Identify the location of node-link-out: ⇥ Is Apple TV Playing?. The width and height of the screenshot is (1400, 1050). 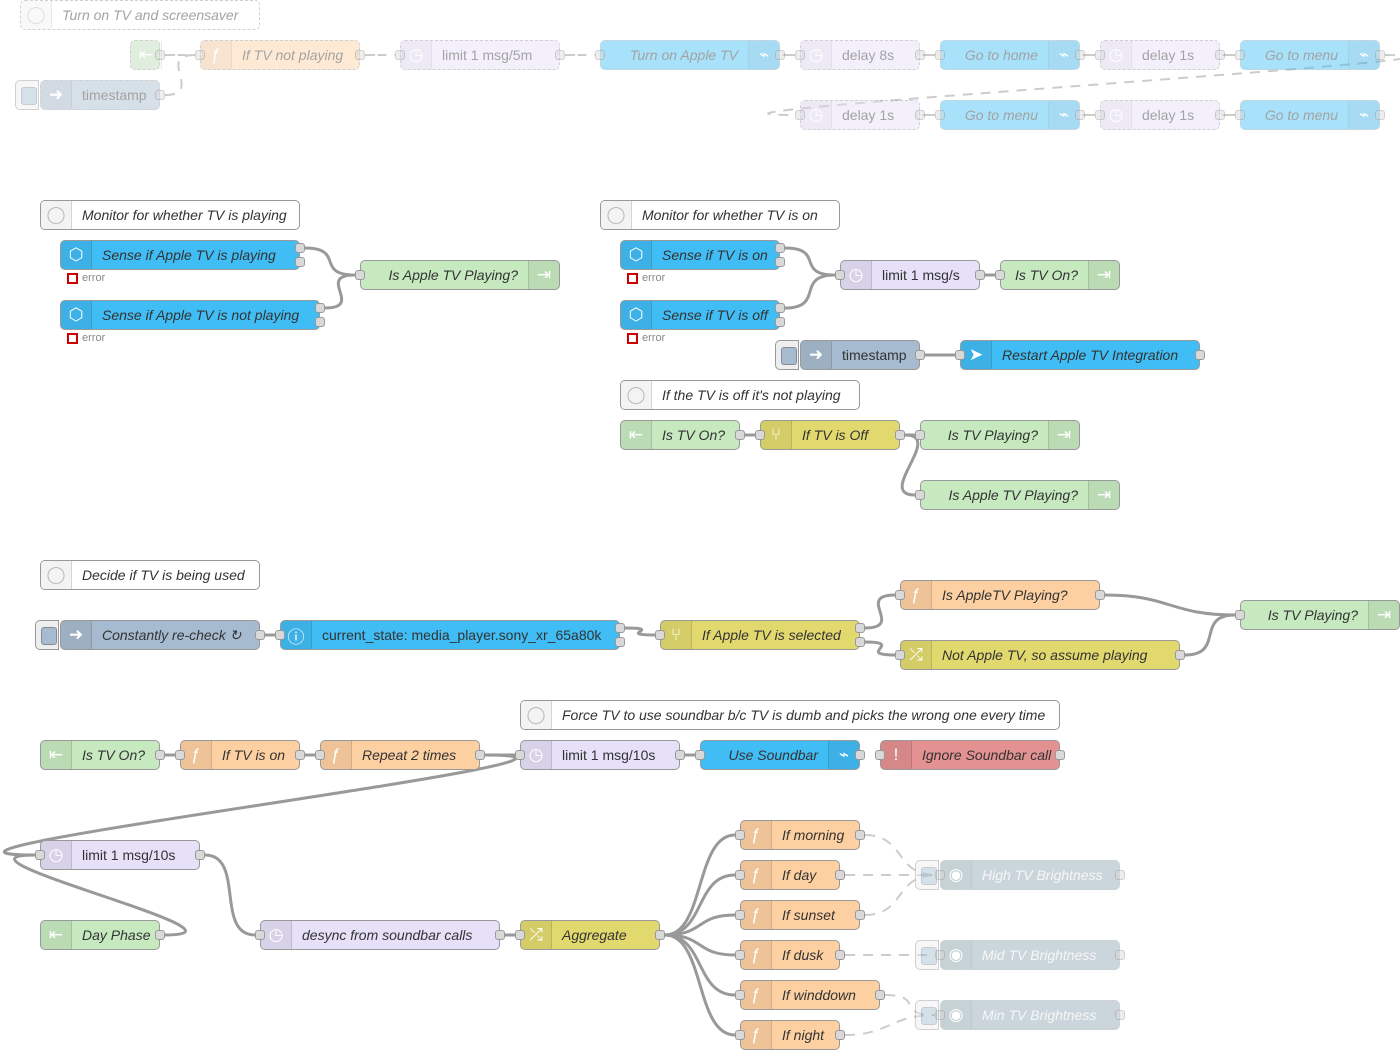
(460, 275).